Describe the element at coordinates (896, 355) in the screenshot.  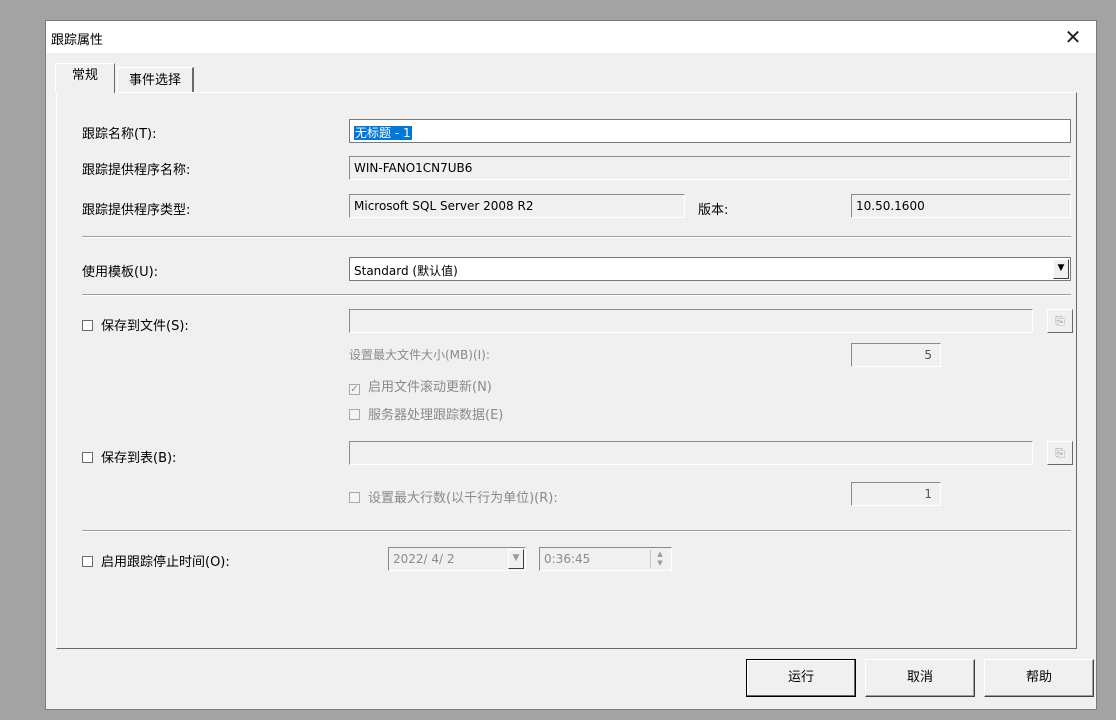
I see `max-file-size-field: 5` at that location.